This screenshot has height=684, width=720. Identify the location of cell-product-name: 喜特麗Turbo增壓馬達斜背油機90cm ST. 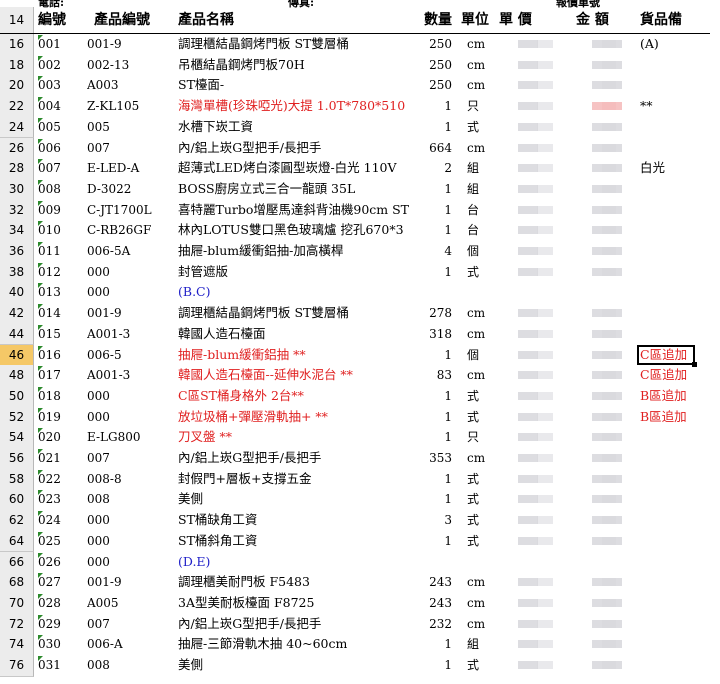
(296, 210).